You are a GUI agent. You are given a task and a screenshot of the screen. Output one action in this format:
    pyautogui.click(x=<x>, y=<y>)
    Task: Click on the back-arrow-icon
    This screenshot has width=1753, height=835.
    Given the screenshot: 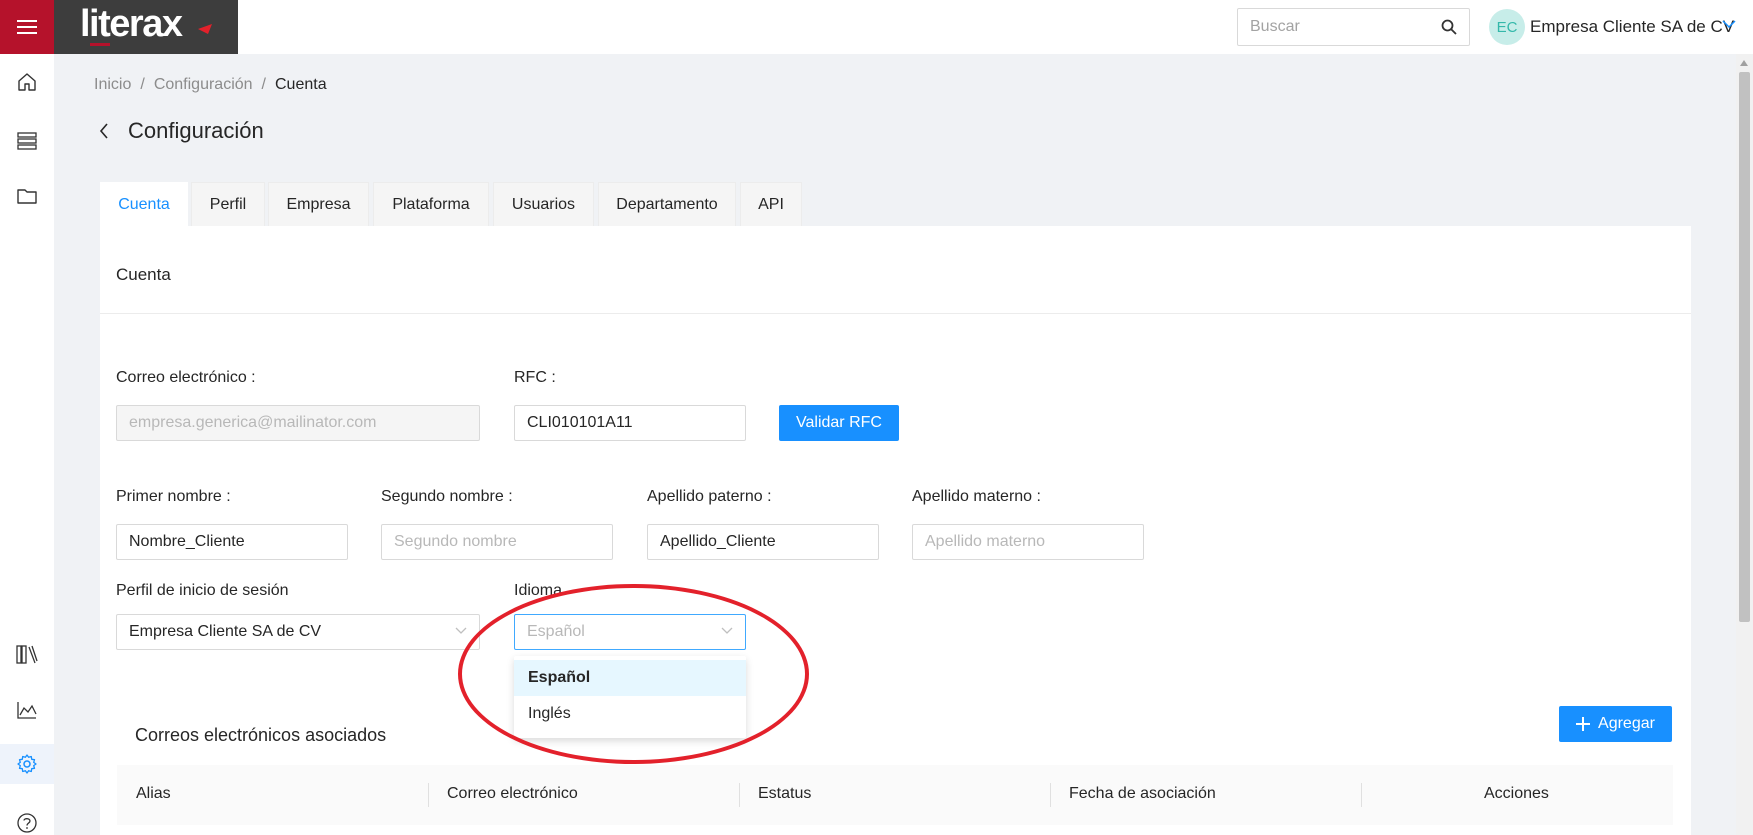 What is the action you would take?
    pyautogui.click(x=104, y=131)
    